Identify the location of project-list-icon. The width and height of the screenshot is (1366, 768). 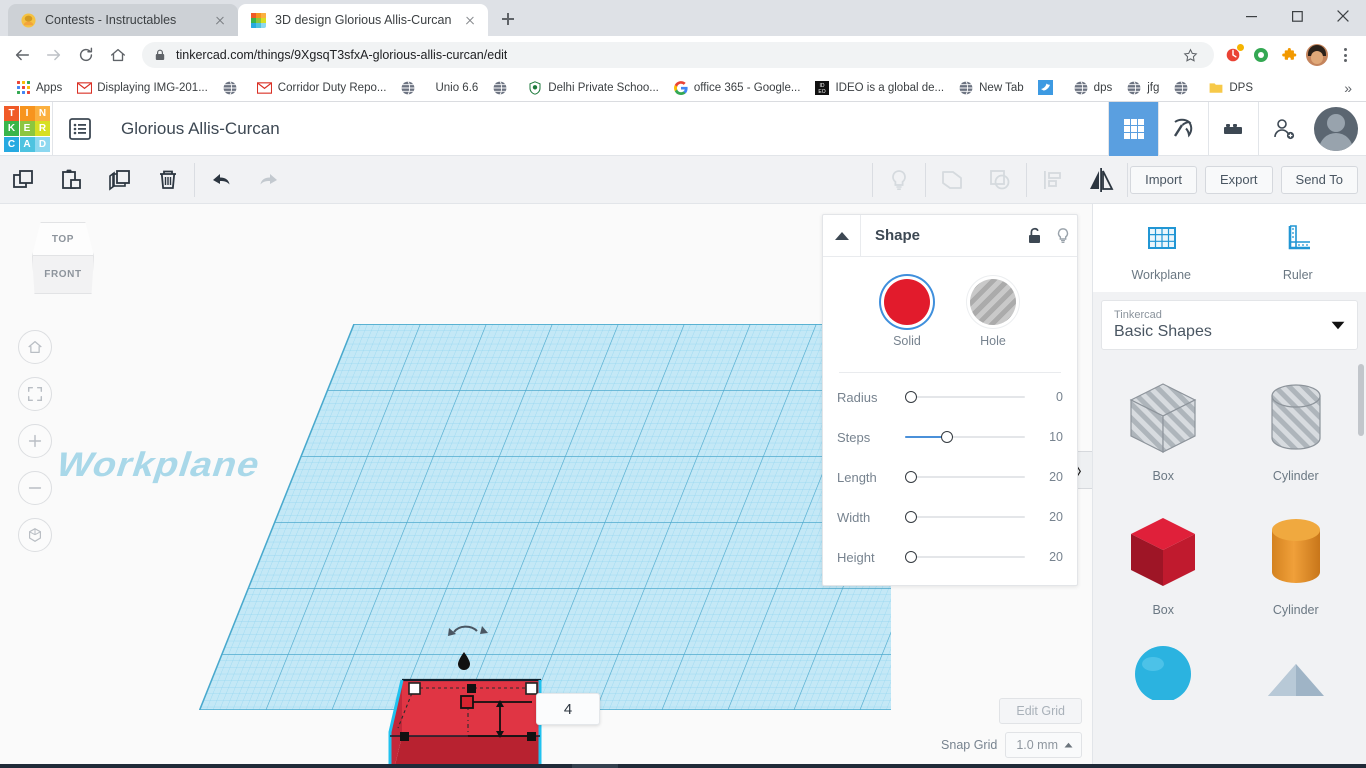
(80, 129).